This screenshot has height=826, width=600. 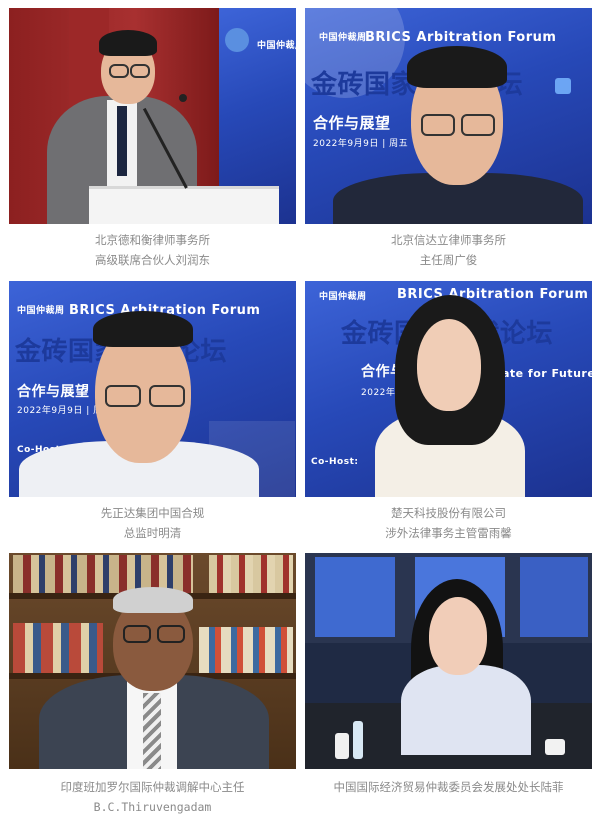 What do you see at coordinates (152, 787) in the screenshot?
I see `caption-5-line-1: 印度班加罗尔国际仲裁调解中心主任` at bounding box center [152, 787].